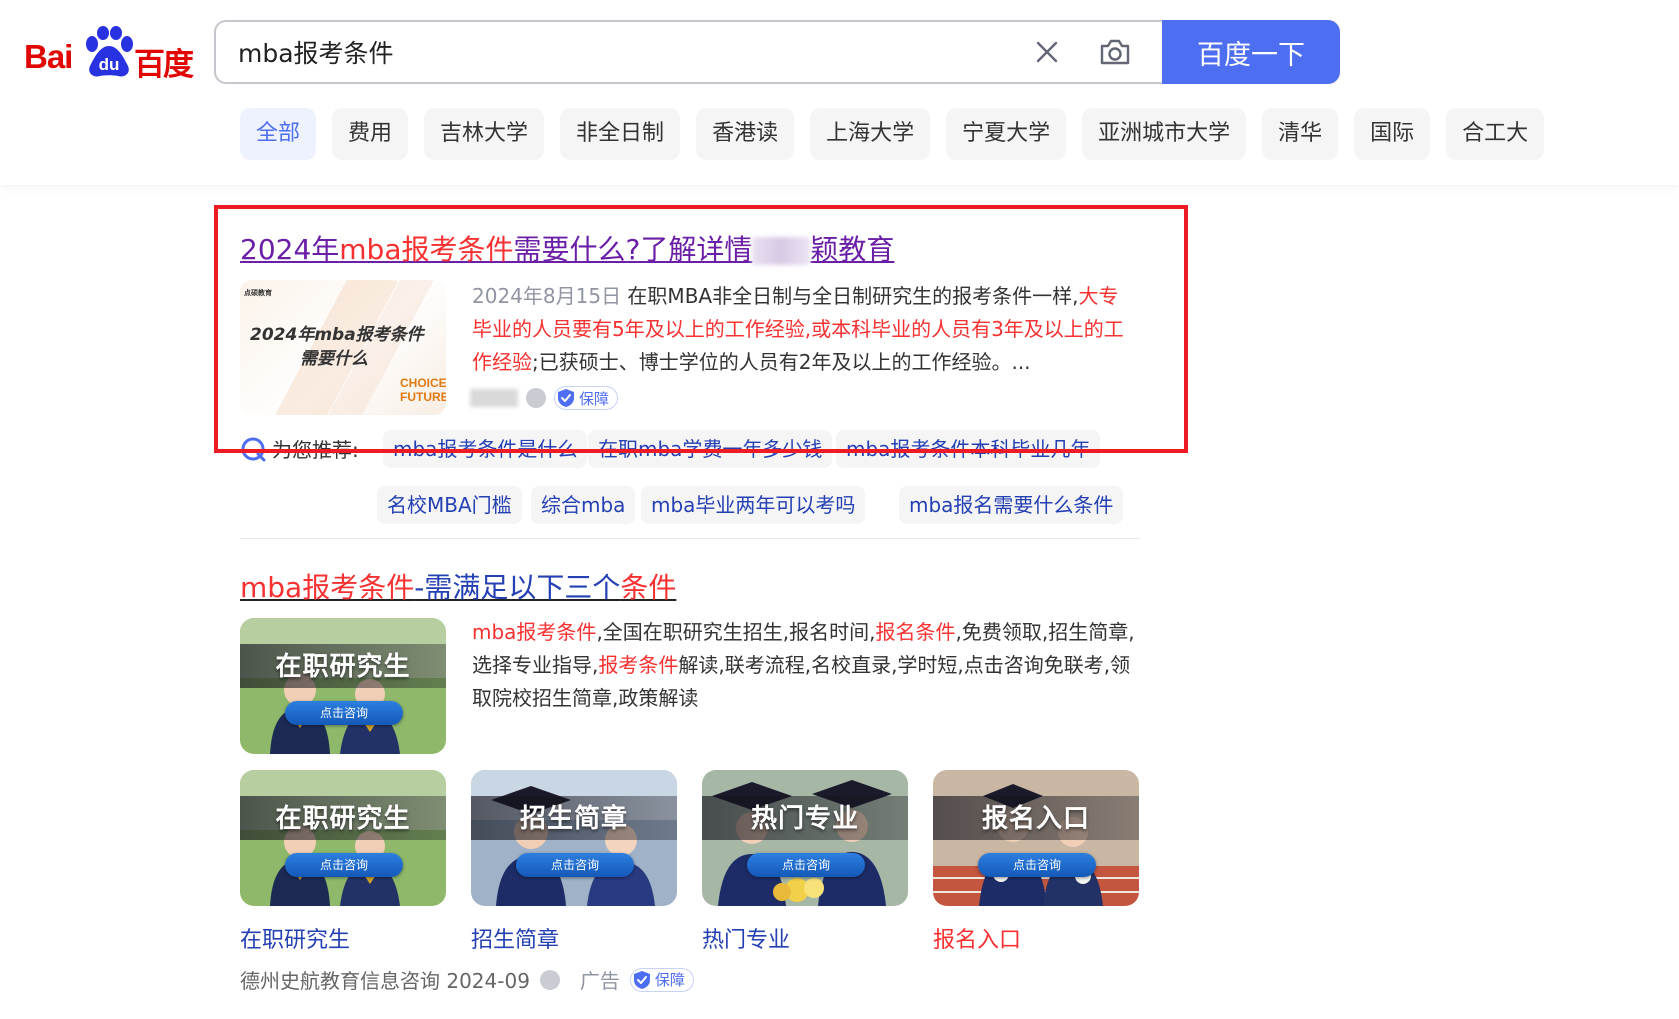 The height and width of the screenshot is (1019, 1679). I want to click on tab-hefei-tech: 合工大, so click(1495, 134).